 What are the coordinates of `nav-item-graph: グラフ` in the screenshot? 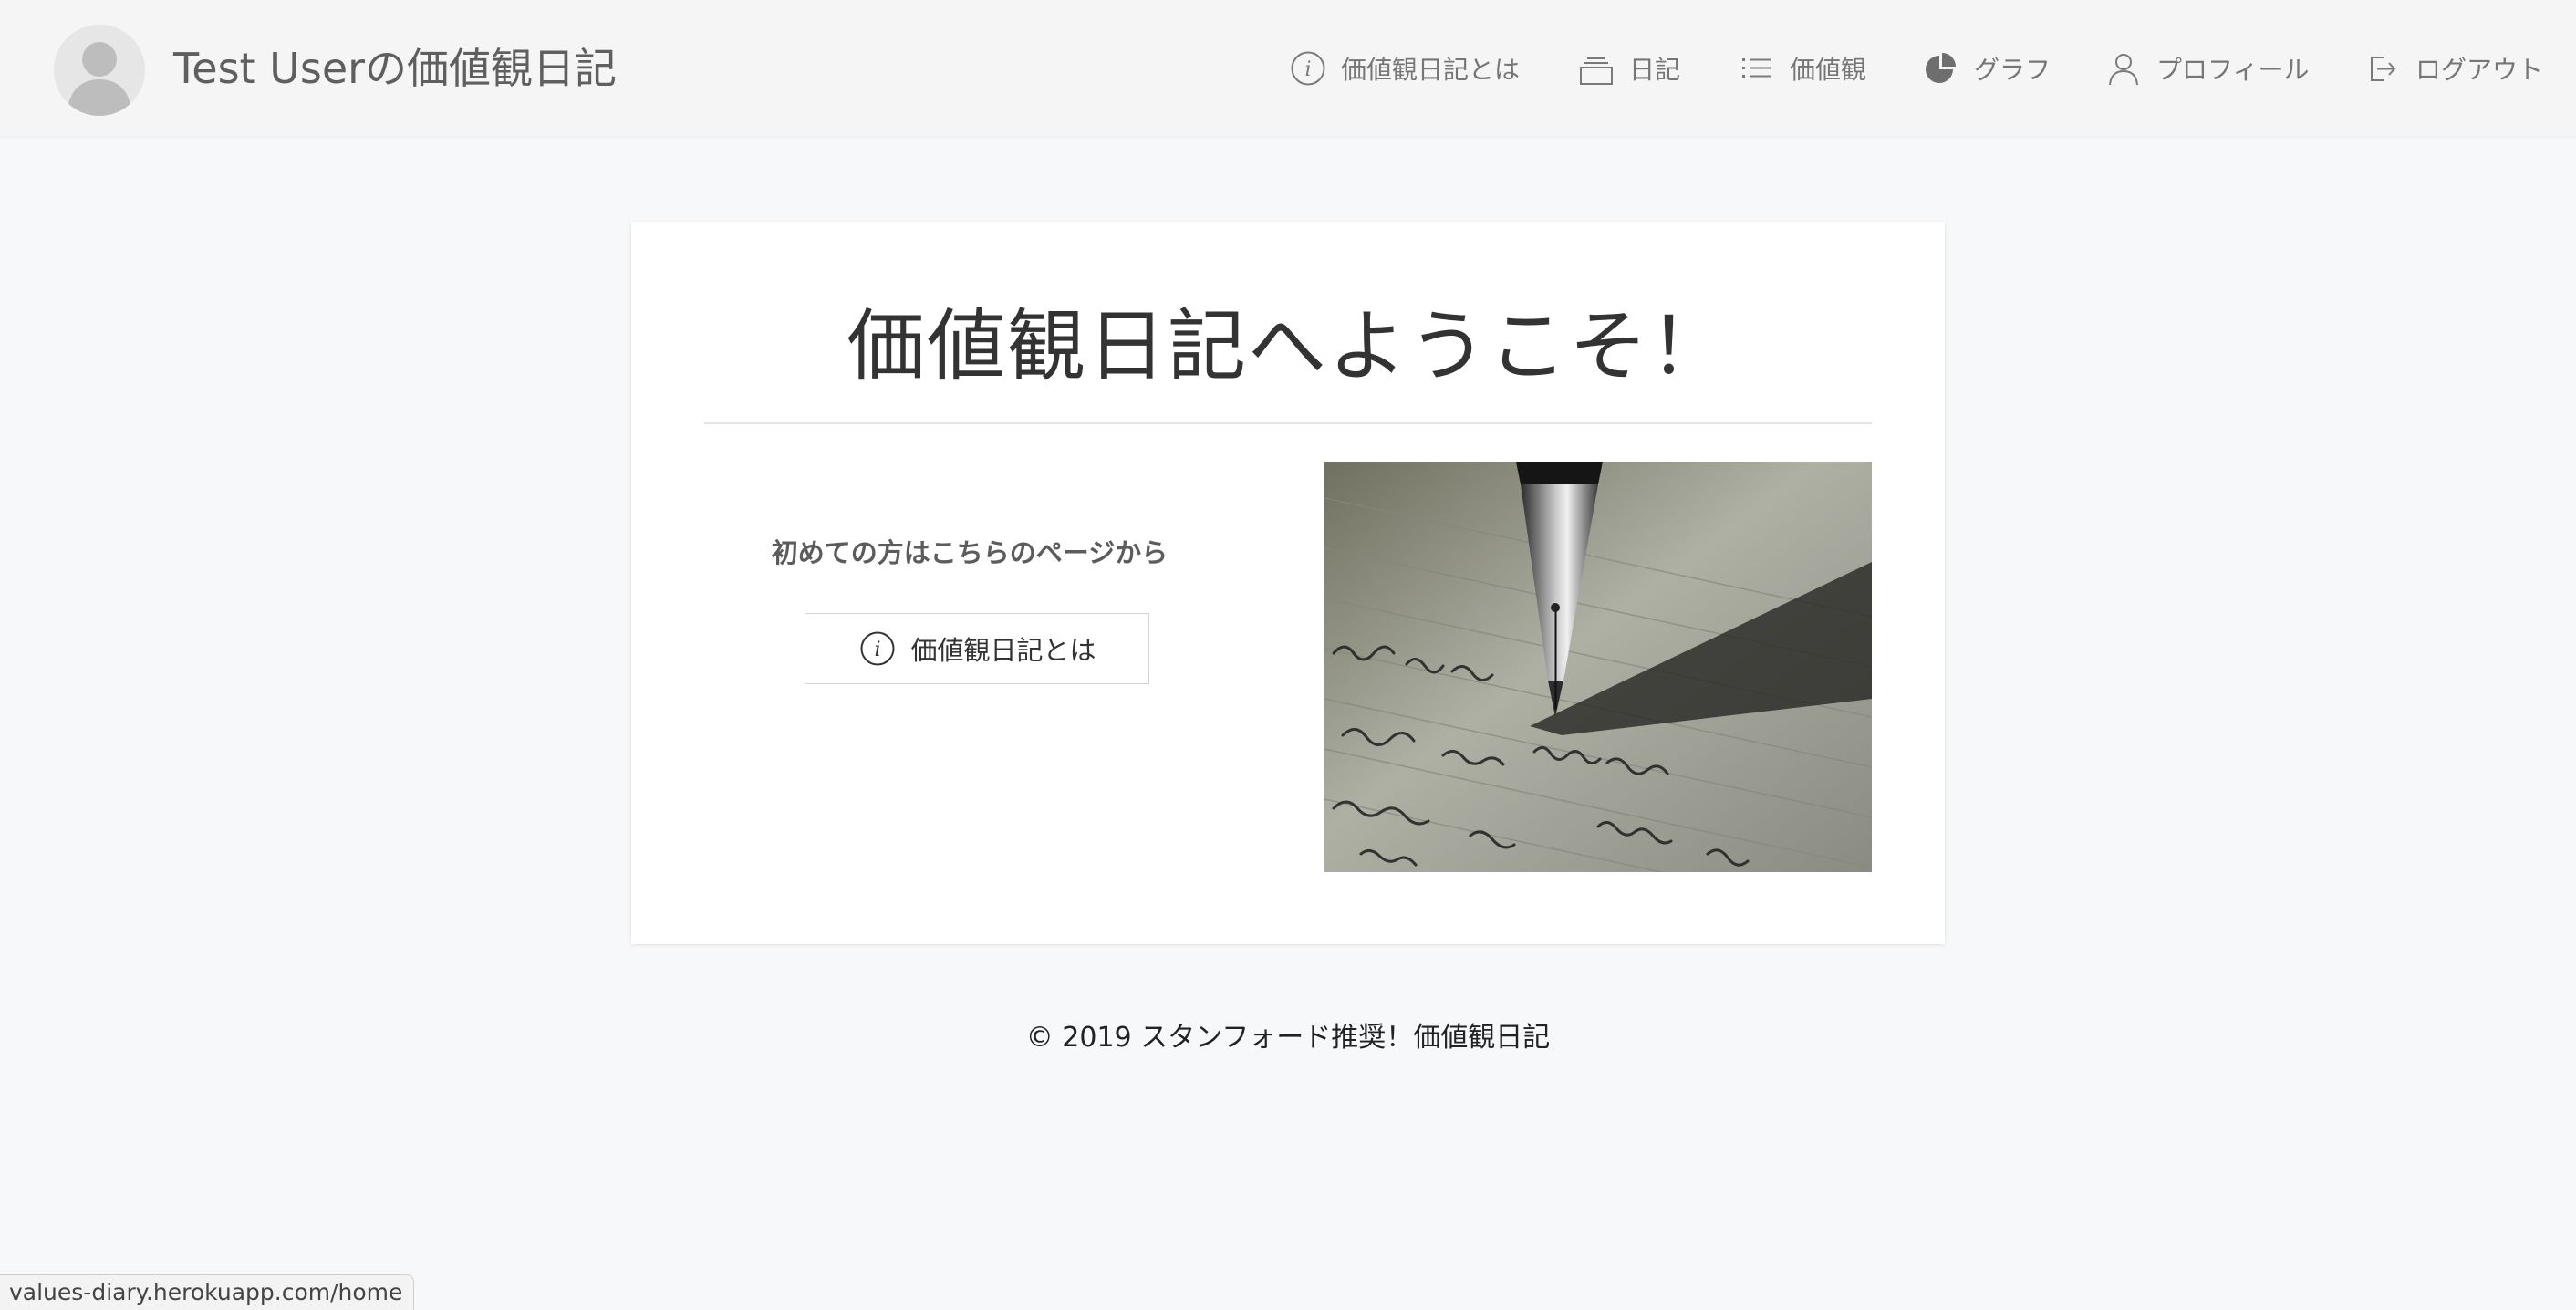 It's located at (1986, 68).